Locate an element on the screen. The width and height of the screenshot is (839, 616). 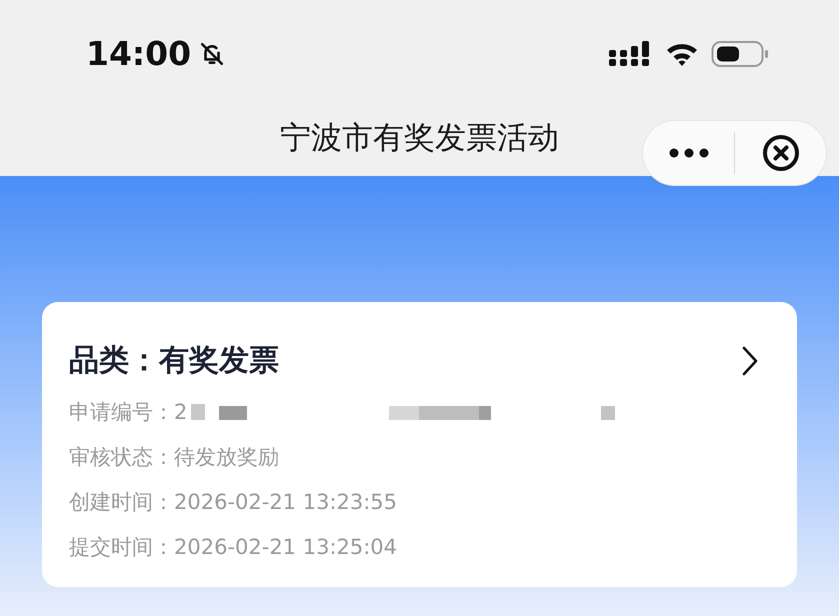
field-label: 审核状态： is located at coordinates (121, 457).